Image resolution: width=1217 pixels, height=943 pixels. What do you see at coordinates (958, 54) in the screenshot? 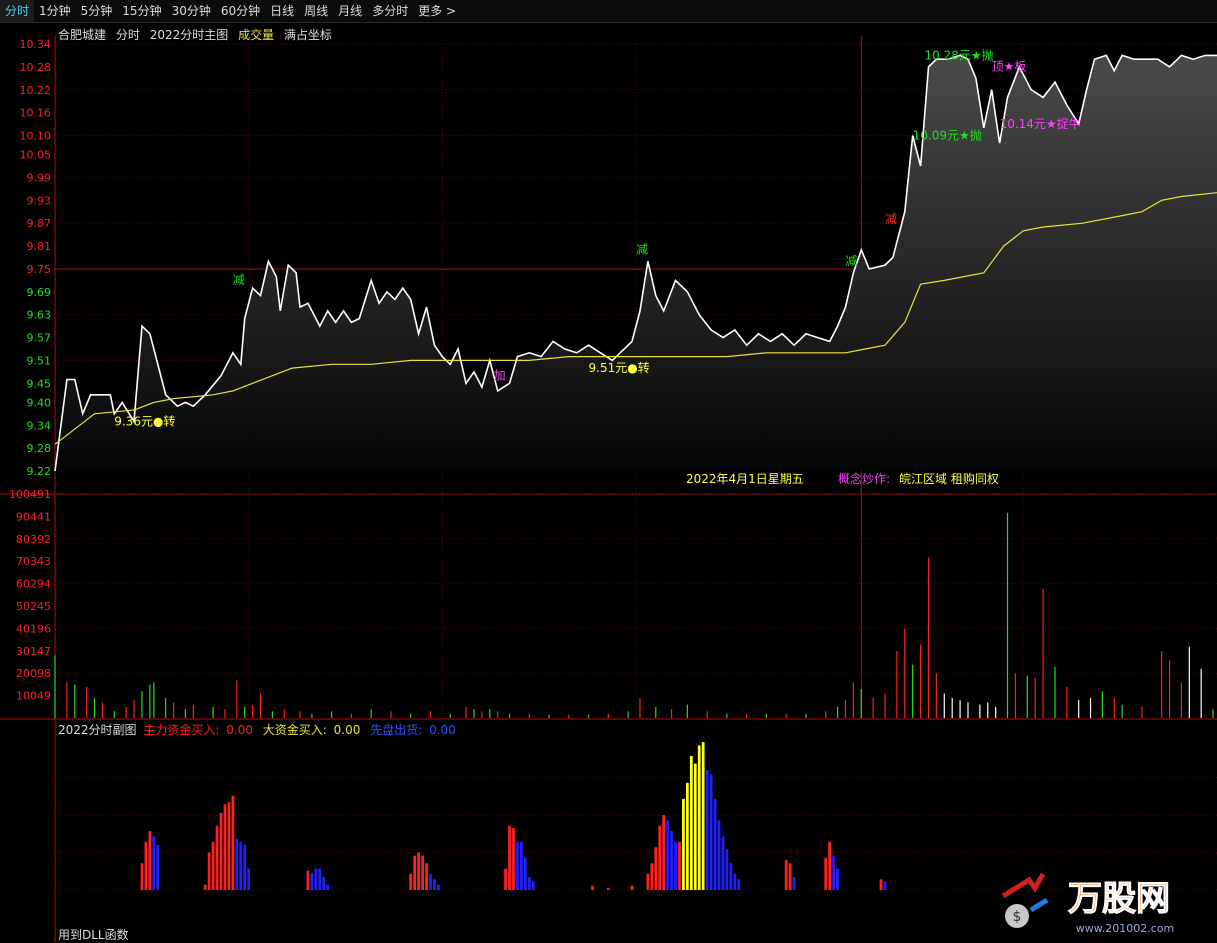
I see `signal-label: 10.28元★抛` at bounding box center [958, 54].